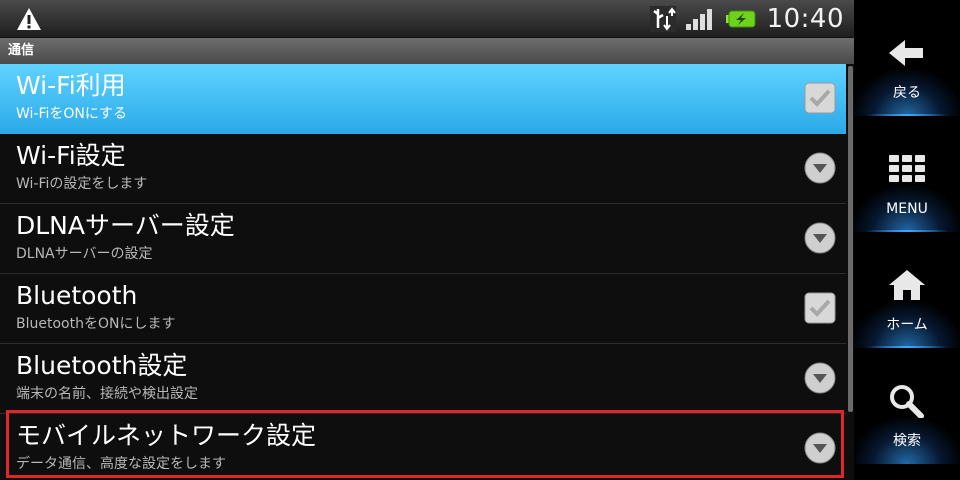 The width and height of the screenshot is (960, 480). What do you see at coordinates (907, 401) in the screenshot?
I see `search-icon` at bounding box center [907, 401].